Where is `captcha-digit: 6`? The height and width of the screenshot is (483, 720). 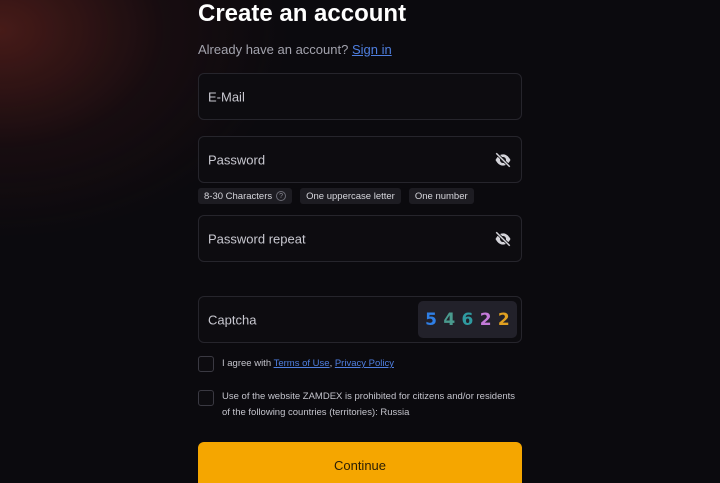
captcha-digit: 6 is located at coordinates (467, 319).